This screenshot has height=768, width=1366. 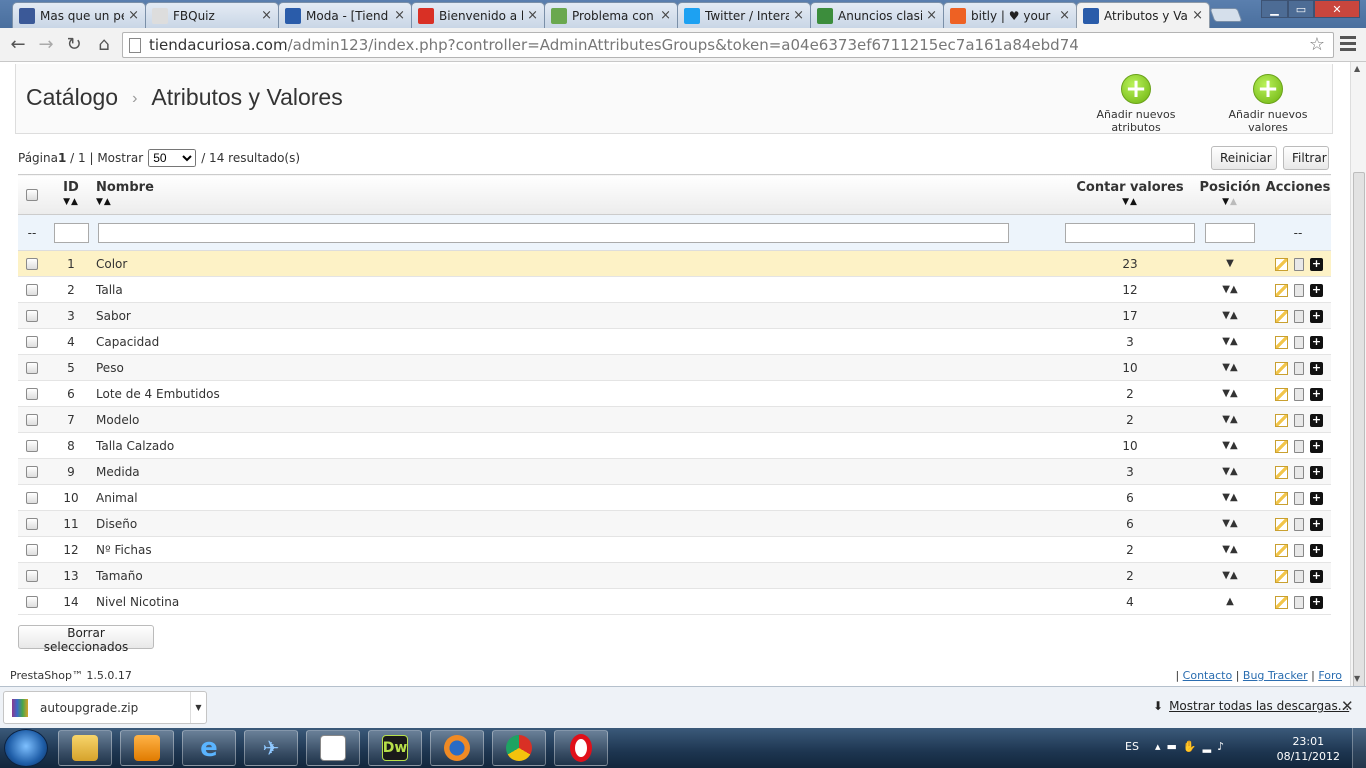 What do you see at coordinates (105, 707) in the screenshot?
I see `download-item: autoupgrade.zip ▼` at bounding box center [105, 707].